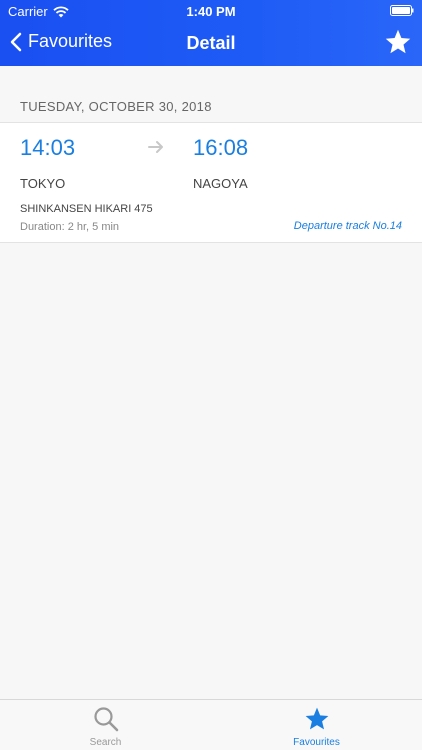 The image size is (422, 750). I want to click on tab-bar: Search Favourites, so click(211, 724).